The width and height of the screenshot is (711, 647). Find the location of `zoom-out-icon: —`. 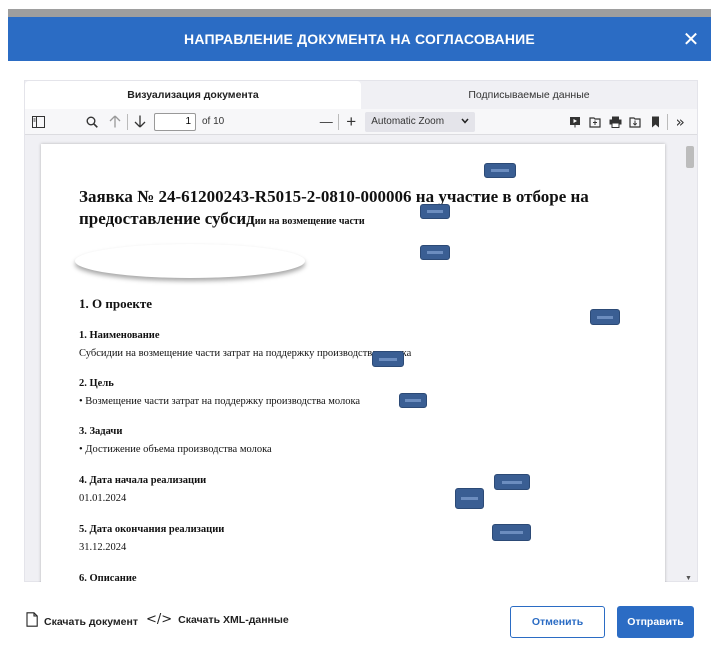

zoom-out-icon: — is located at coordinates (326, 122).